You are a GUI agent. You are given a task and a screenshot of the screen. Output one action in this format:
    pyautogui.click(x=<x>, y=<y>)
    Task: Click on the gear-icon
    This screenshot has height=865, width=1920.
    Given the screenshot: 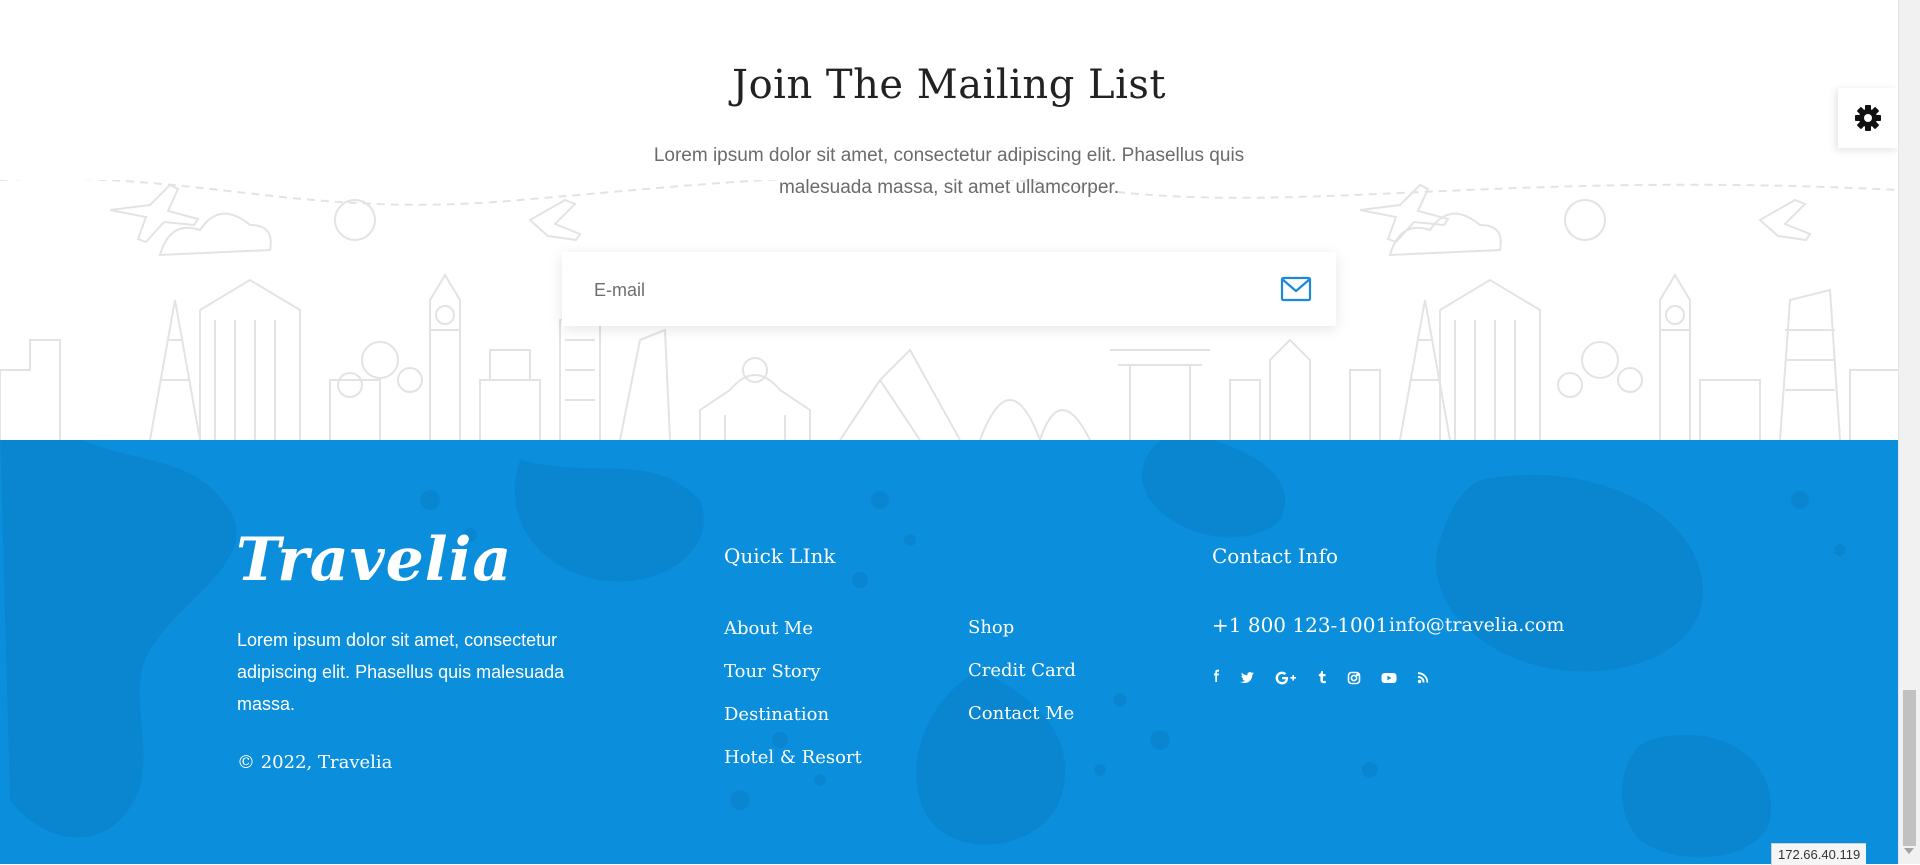 What is the action you would take?
    pyautogui.click(x=1868, y=118)
    